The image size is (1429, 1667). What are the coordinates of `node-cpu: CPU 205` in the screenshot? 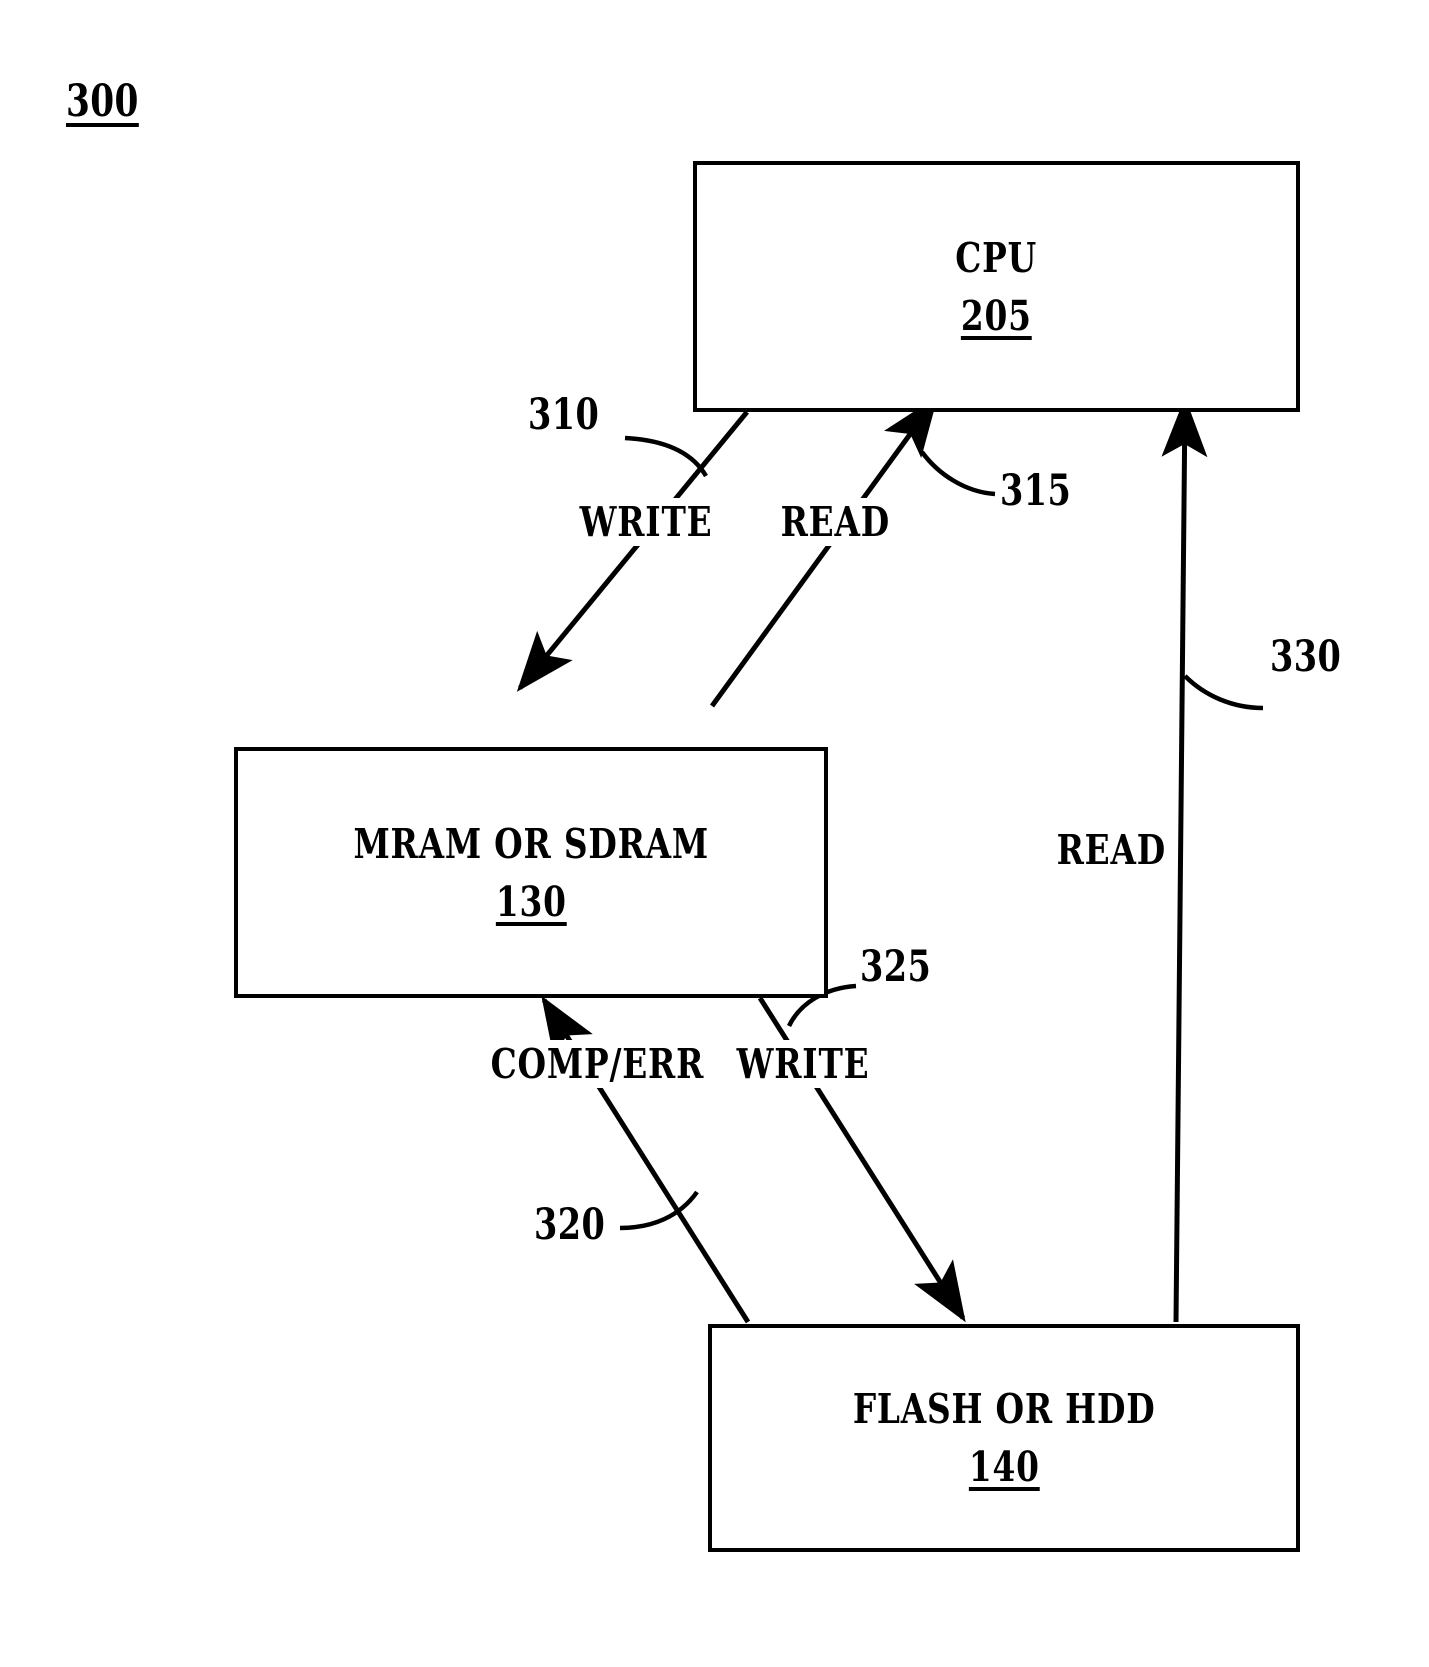 It's located at (996, 286).